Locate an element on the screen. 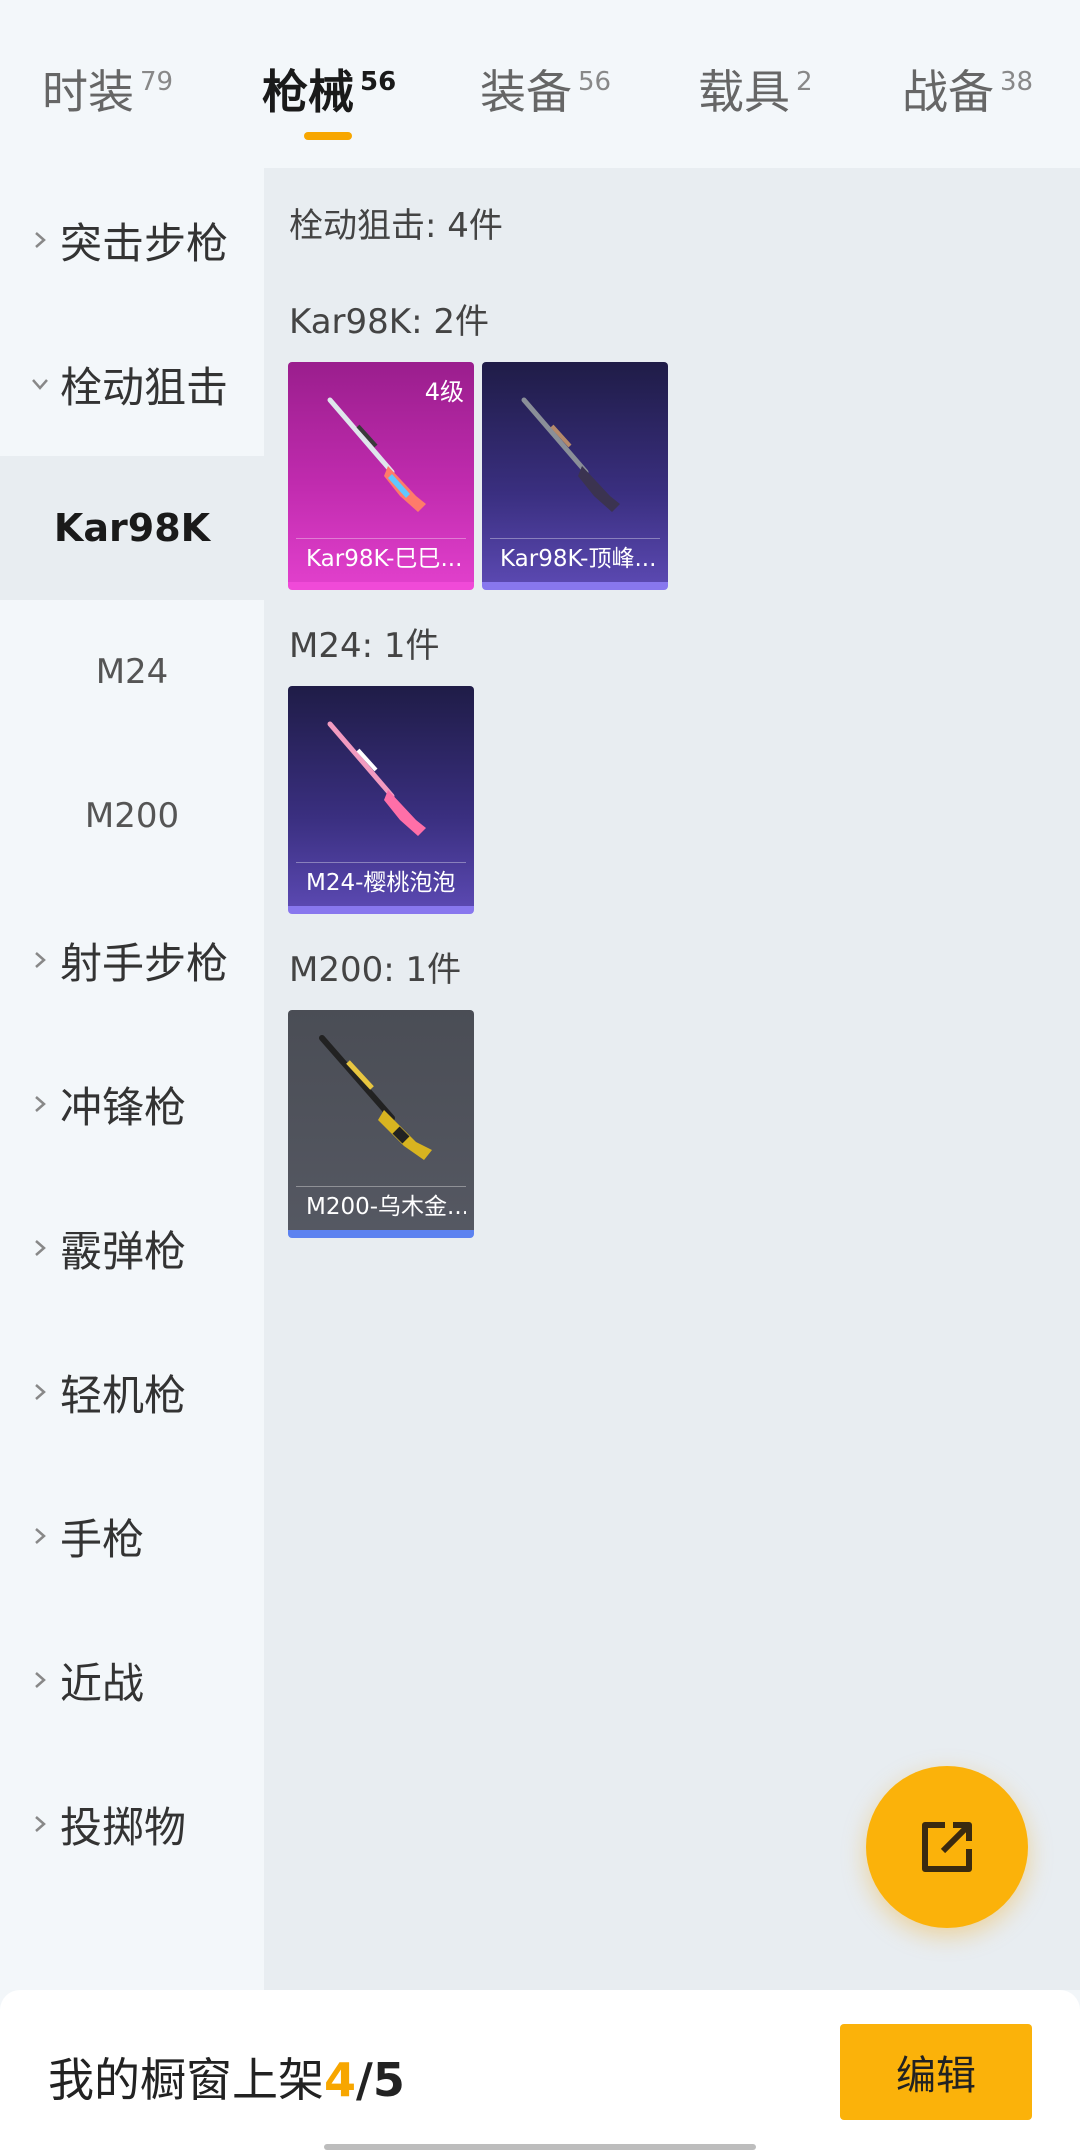  group-heading-m200: M200: 1件 is located at coordinates (375, 970).